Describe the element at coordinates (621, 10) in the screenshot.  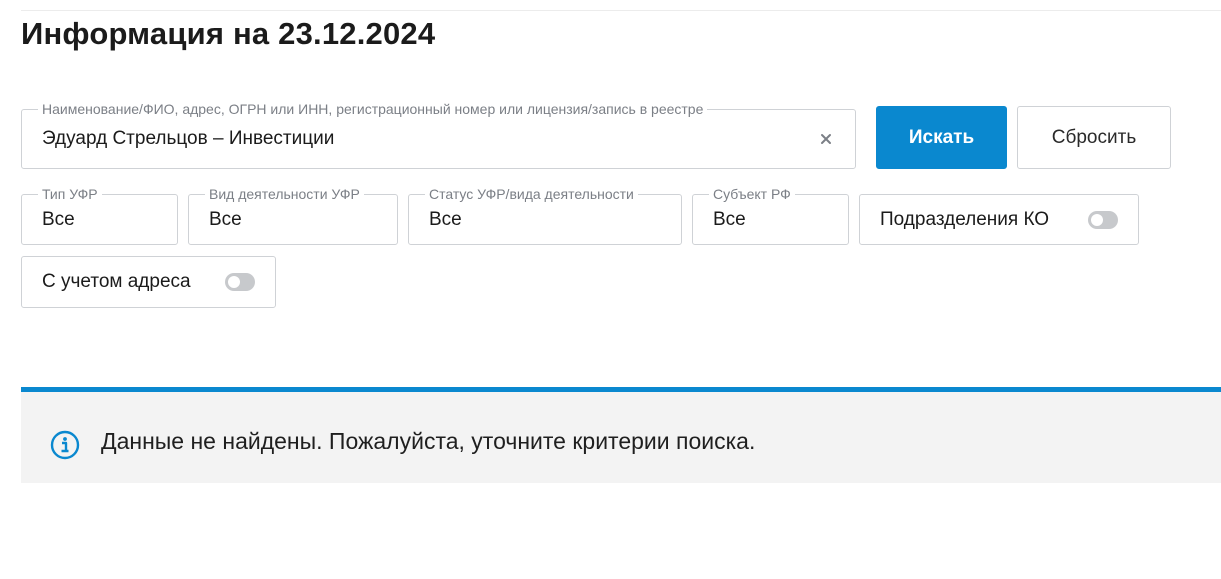
I see `top-divider` at that location.